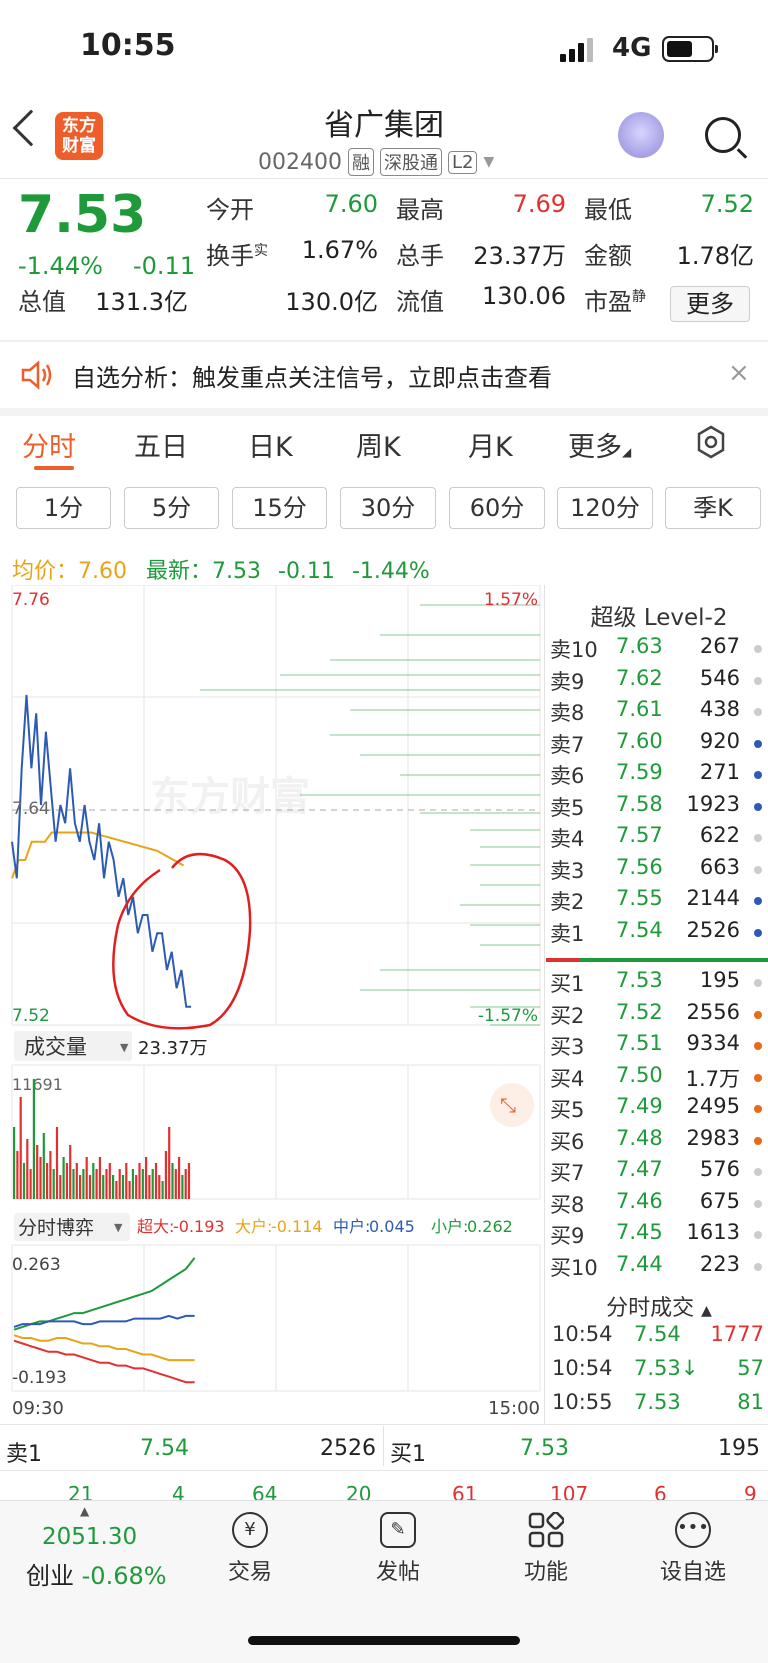 Image resolution: width=768 pixels, height=1663 pixels. Describe the element at coordinates (312, 375) in the screenshot. I see `notice-text: 自选分析：触发重点关注信号，立即点击查看` at that location.